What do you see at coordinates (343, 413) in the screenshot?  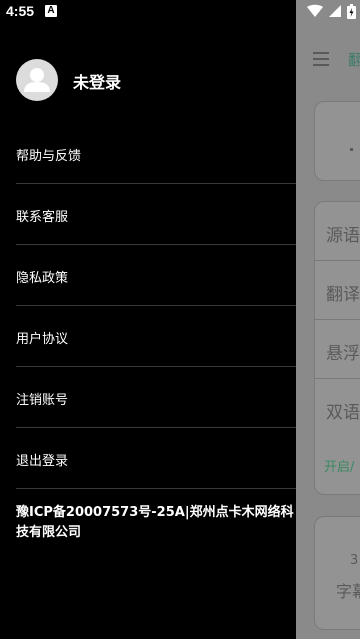 I see `background-row-label: 双语` at bounding box center [343, 413].